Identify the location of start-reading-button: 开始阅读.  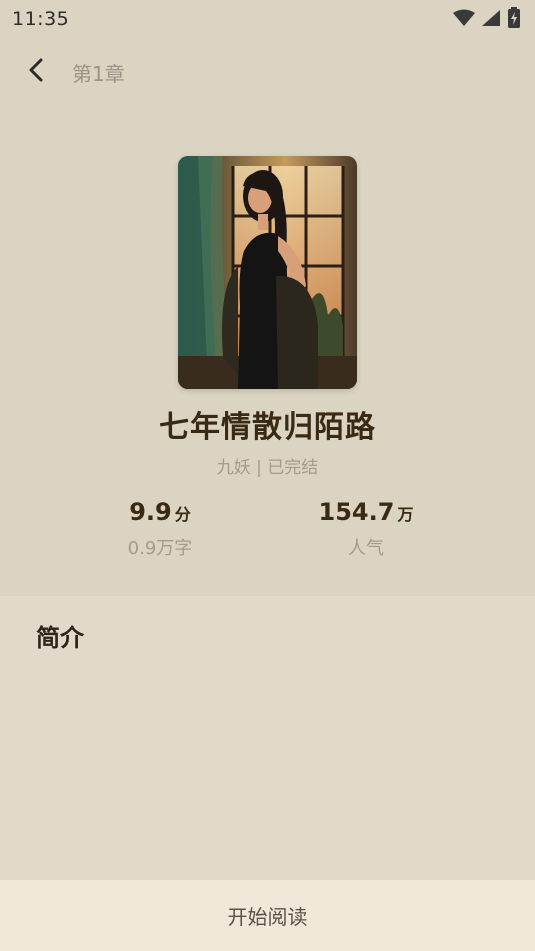
(268, 915).